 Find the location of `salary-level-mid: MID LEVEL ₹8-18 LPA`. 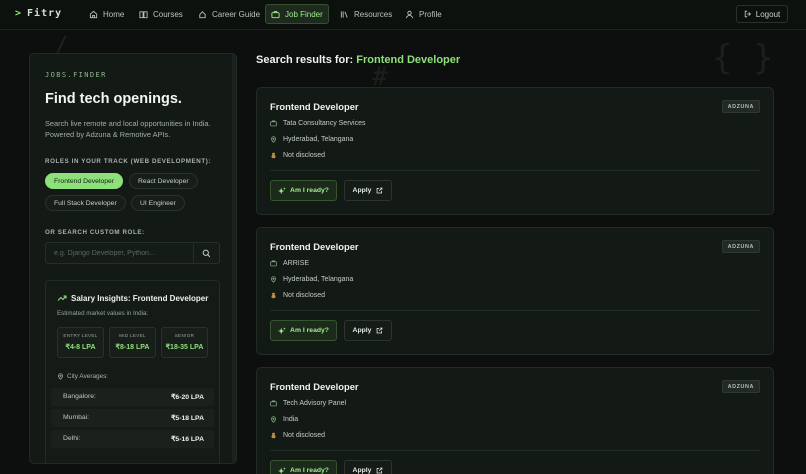

salary-level-mid: MID LEVEL ₹8-18 LPA is located at coordinates (132, 342).